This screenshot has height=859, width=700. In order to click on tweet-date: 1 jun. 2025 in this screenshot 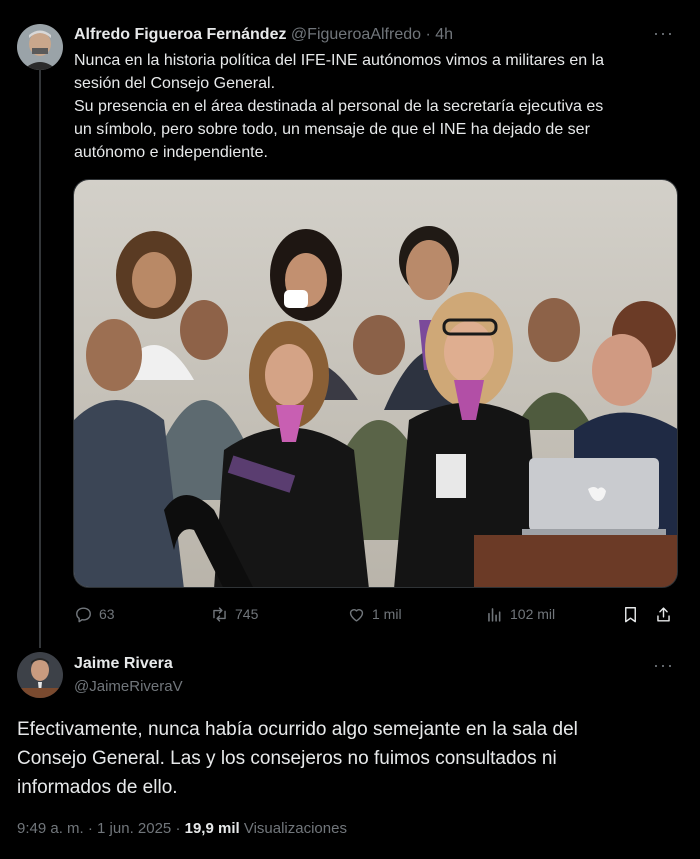, I will do `click(134, 828)`.